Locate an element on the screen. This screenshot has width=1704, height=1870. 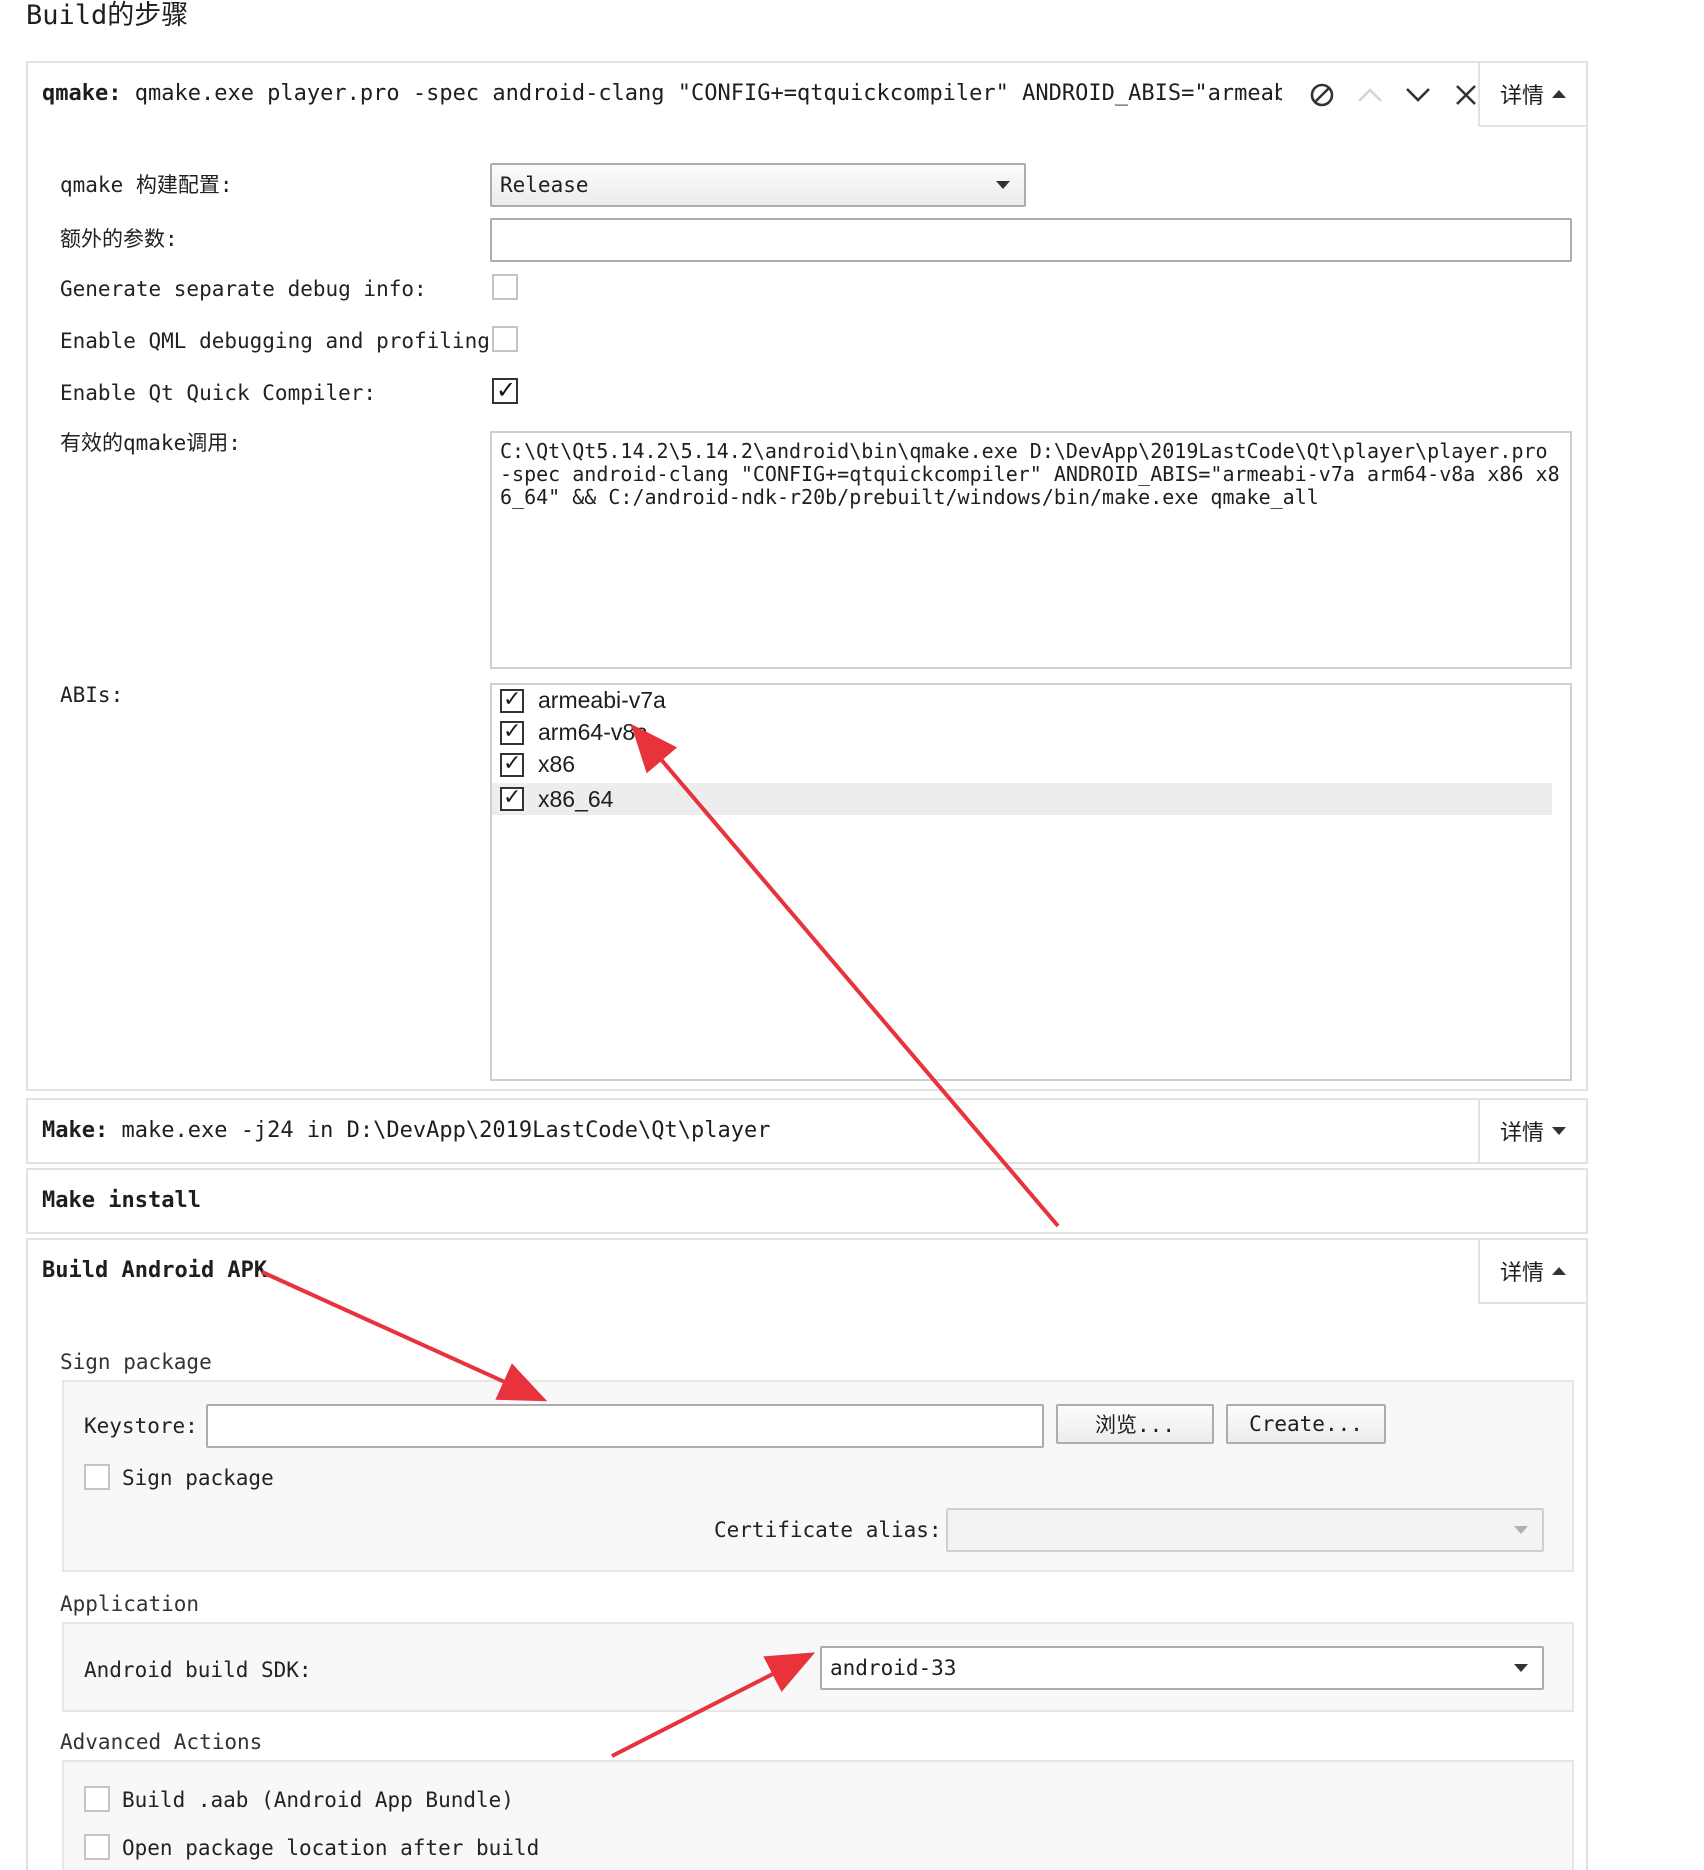
annotation-arrow-abis is located at coordinates (845, 975).